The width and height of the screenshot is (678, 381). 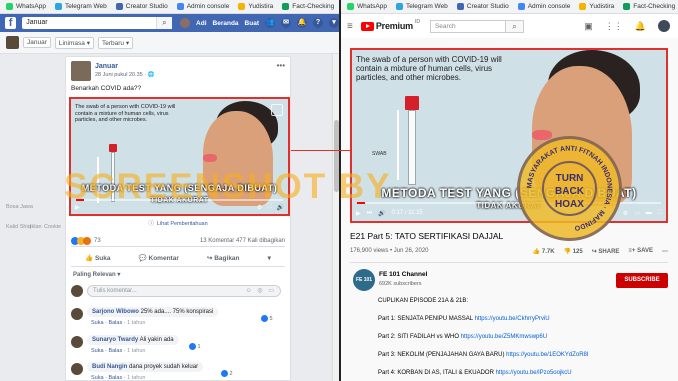 What do you see at coordinates (217, 241) in the screenshot?
I see `comment-count: 13 Komentar` at bounding box center [217, 241].